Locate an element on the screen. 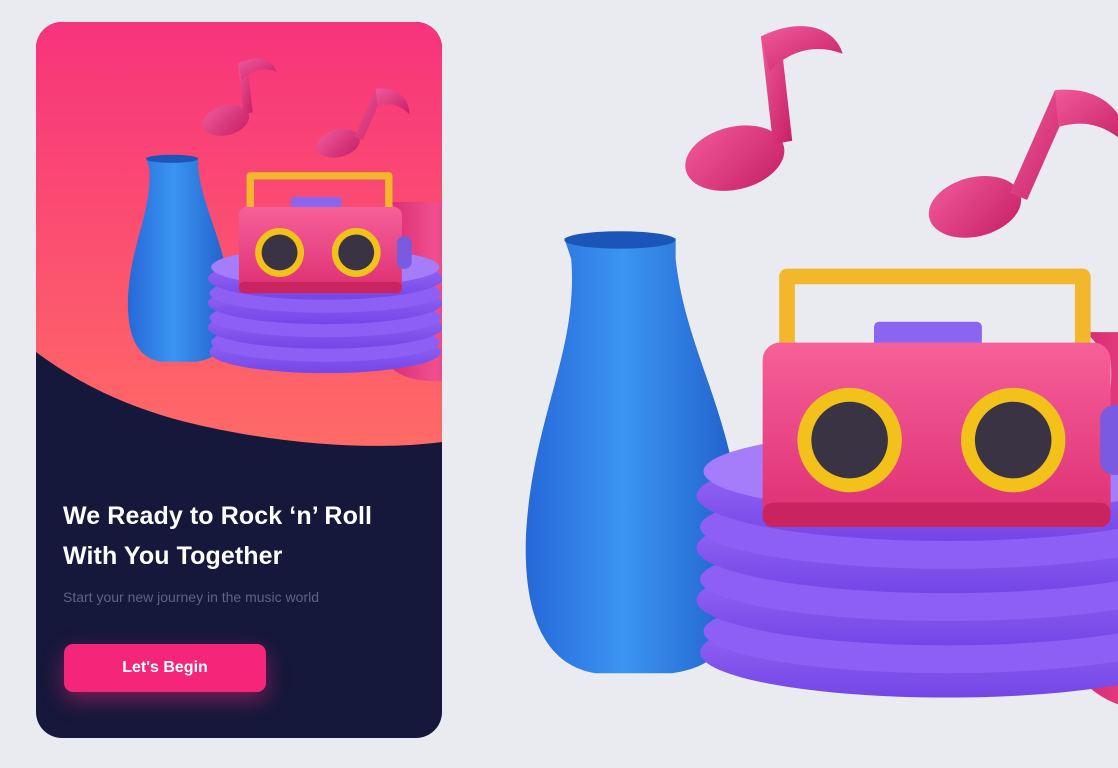 This screenshot has width=1118, height=768. title-line-1: We Ready to Rock ‘n’ Roll is located at coordinates (218, 516).